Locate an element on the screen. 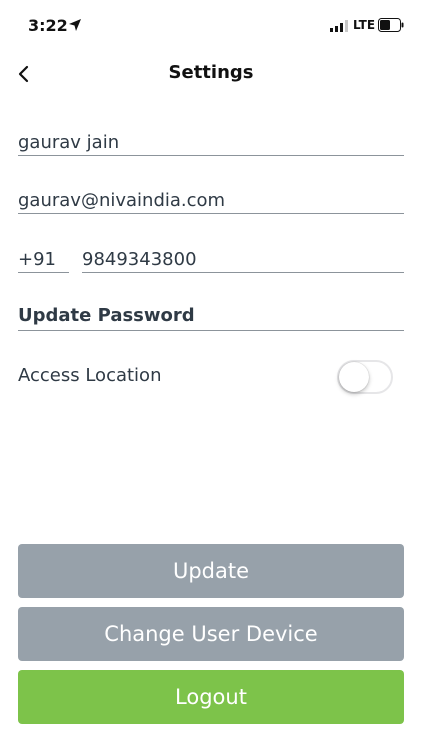 Image resolution: width=422 pixels, height=750 pixels. email-field is located at coordinates (211, 201).